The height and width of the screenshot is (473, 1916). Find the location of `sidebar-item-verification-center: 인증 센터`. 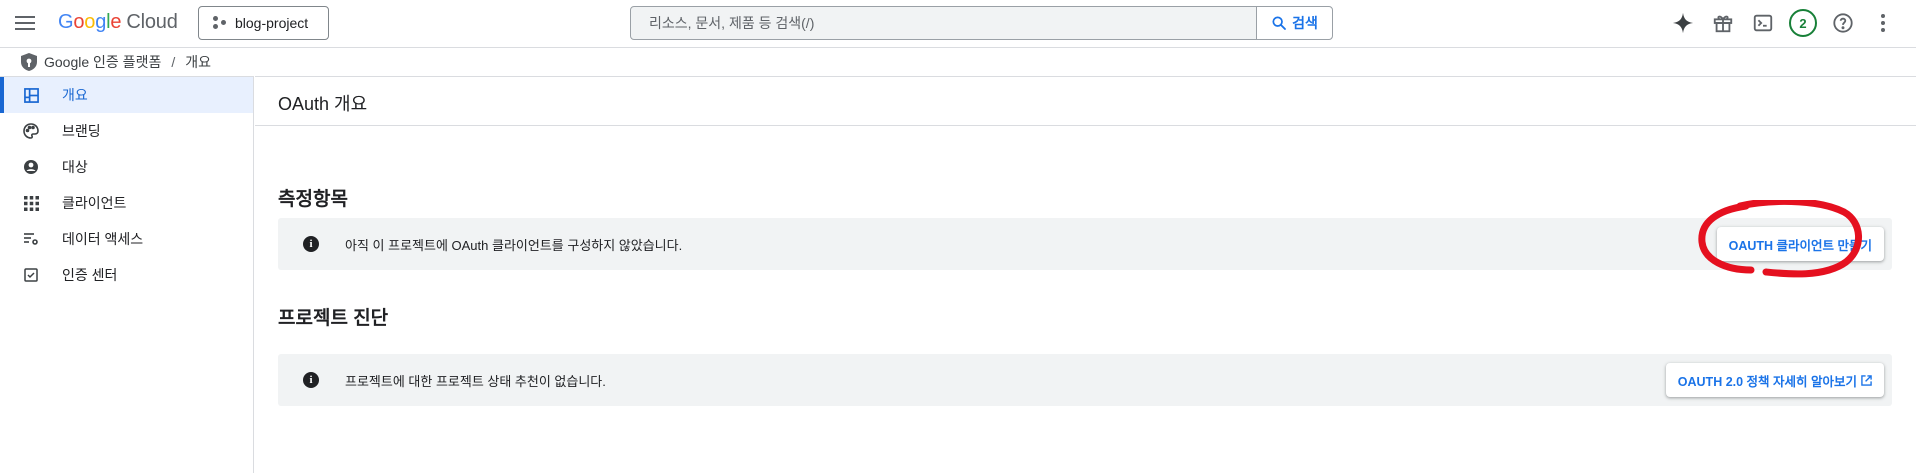

sidebar-item-verification-center: 인증 센터 is located at coordinates (126, 275).